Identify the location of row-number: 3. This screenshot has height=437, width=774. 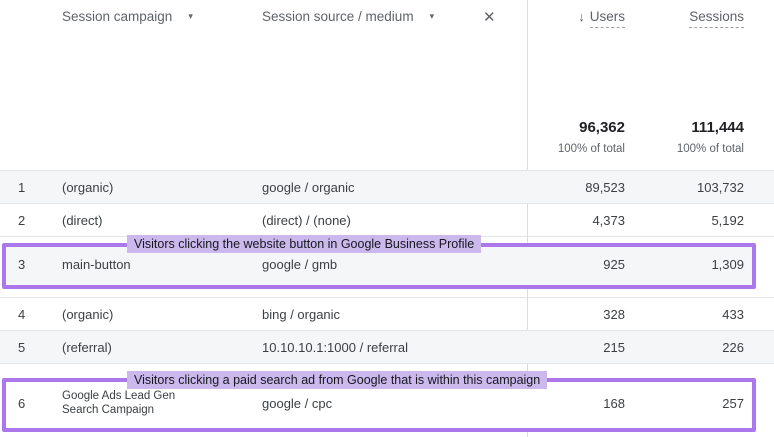
(22, 264).